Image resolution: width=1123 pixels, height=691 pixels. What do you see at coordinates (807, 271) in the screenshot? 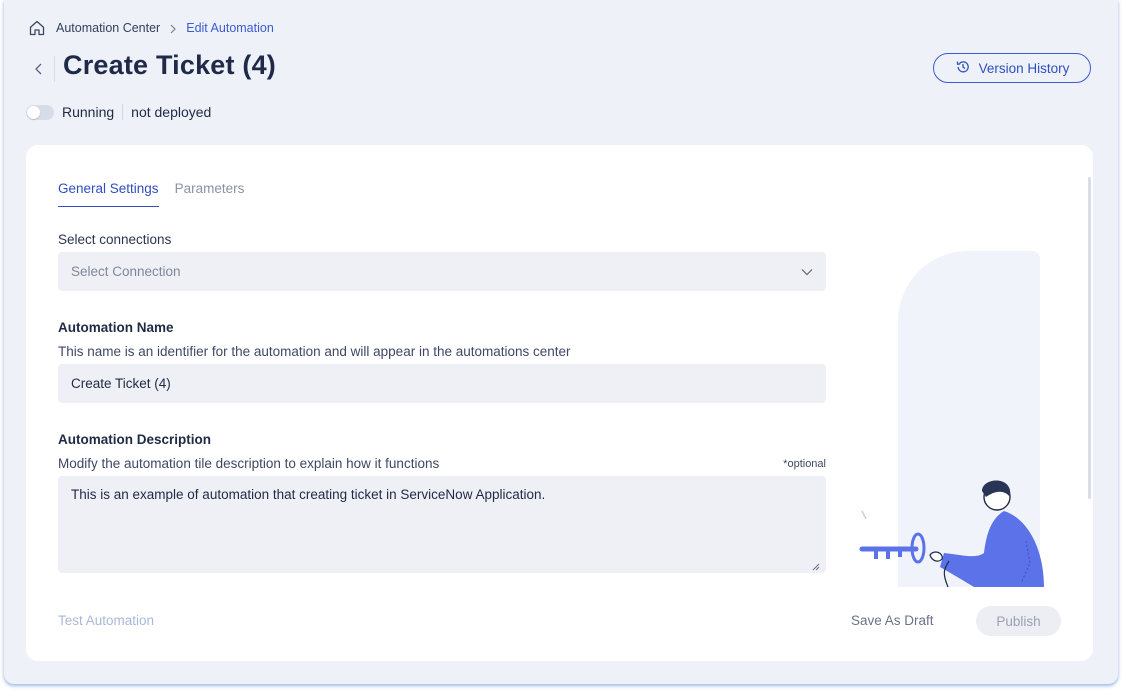
I see `chevron-down-icon` at bounding box center [807, 271].